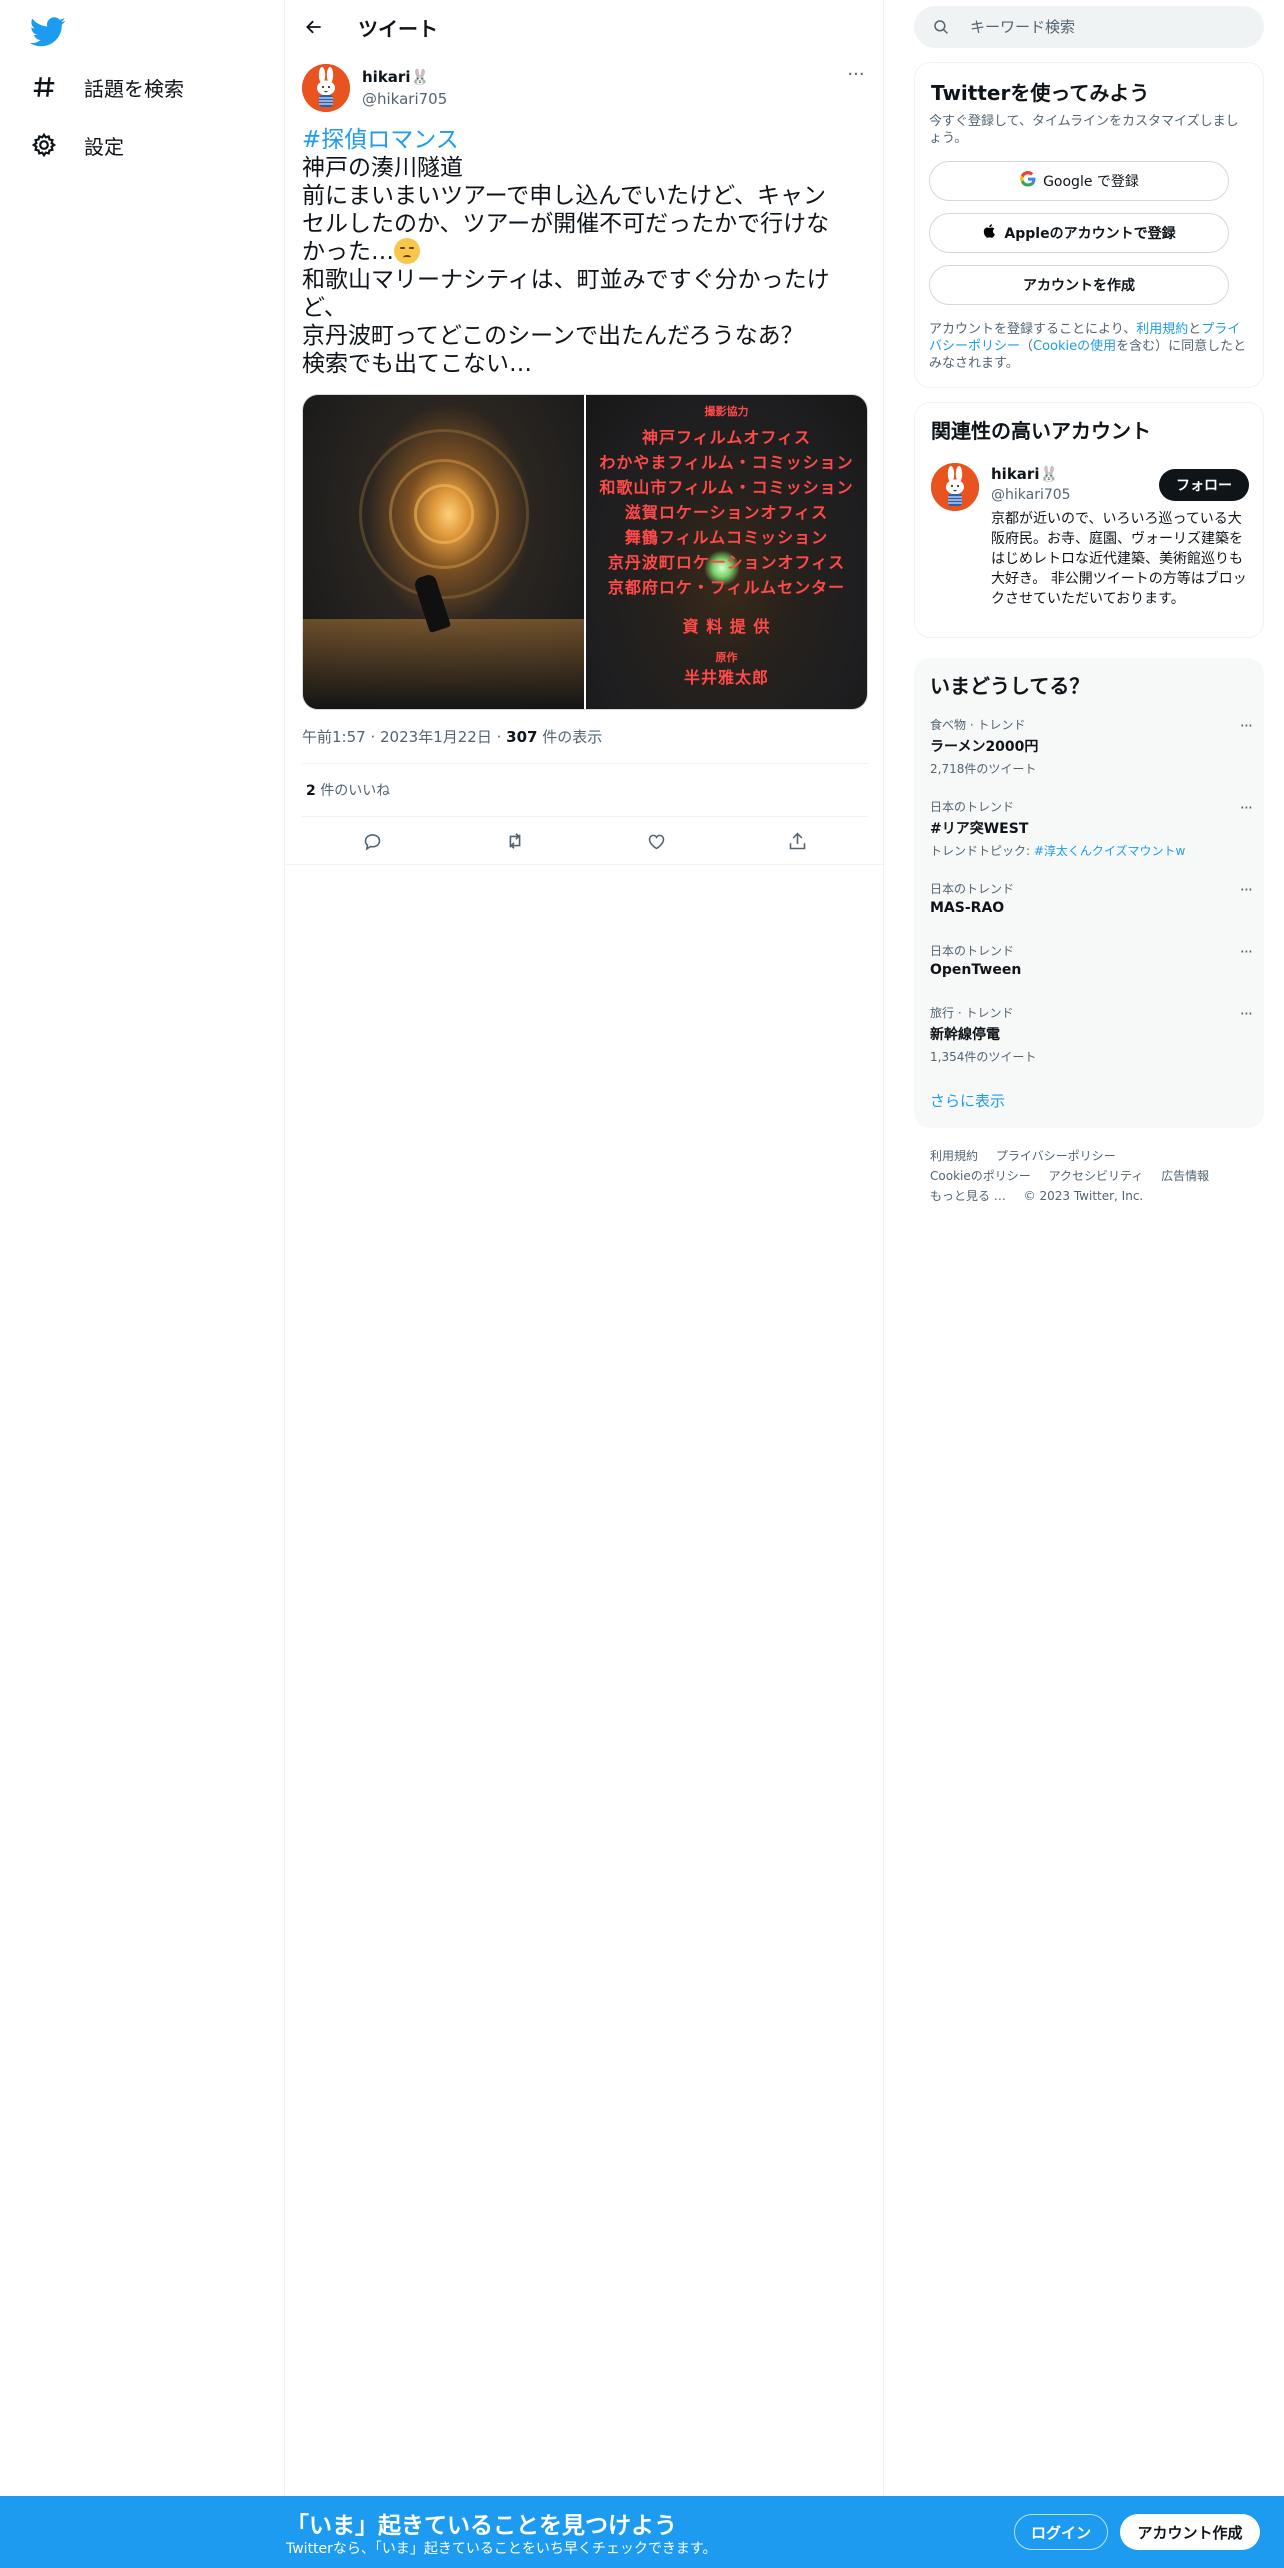 This screenshot has width=1284, height=2568. I want to click on likes-label: 件のいいね, so click(355, 791).